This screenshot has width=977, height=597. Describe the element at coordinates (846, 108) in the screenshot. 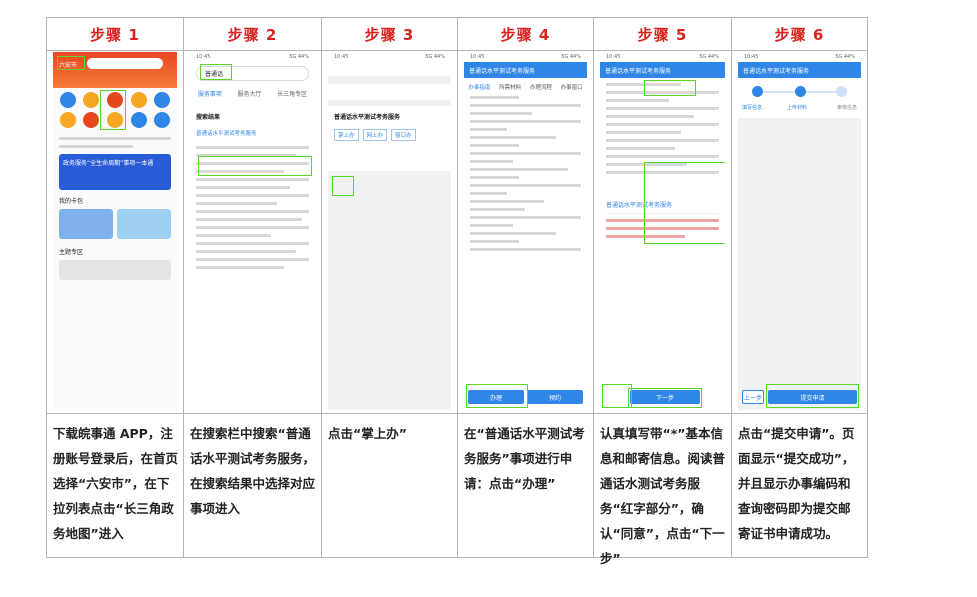

I see `progress-step-label: 审核信息` at that location.